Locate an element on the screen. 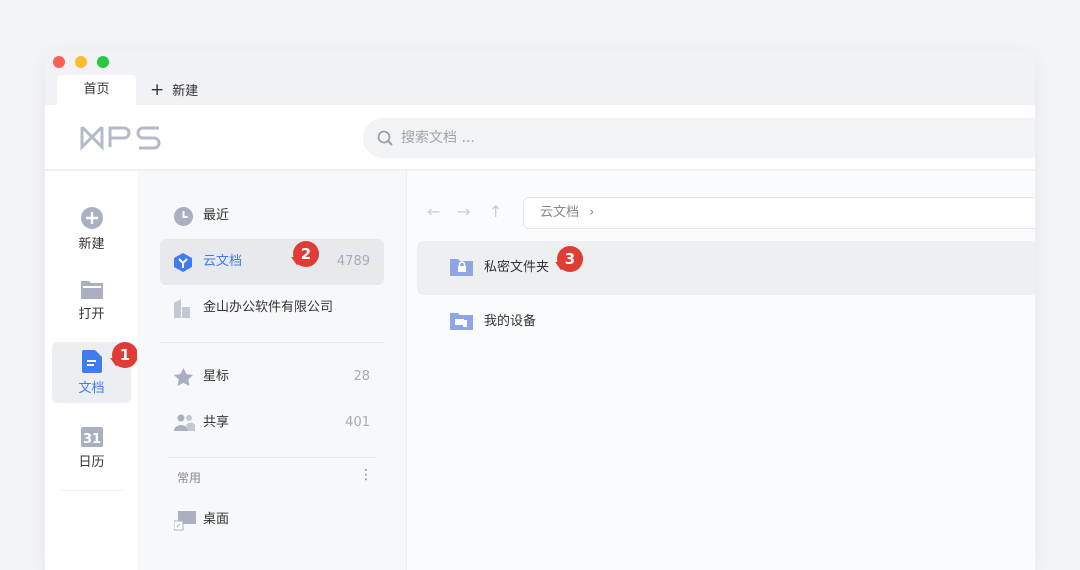 This screenshot has width=1080, height=570. calendar-icon: 31 is located at coordinates (91, 437).